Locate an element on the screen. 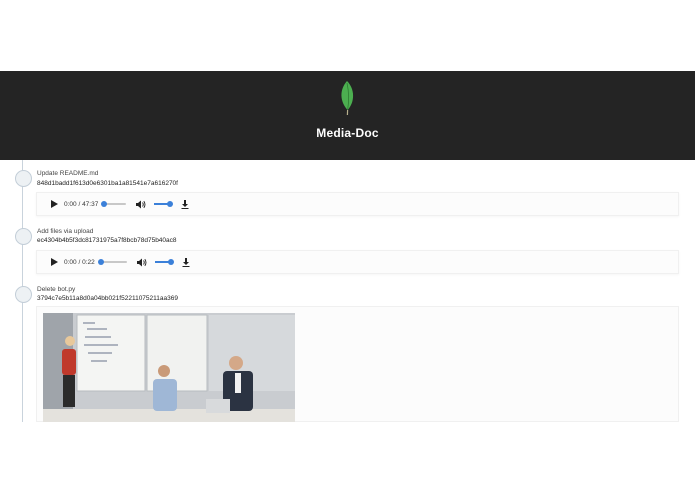  commit-message: Delete bot.py is located at coordinates (56, 289).